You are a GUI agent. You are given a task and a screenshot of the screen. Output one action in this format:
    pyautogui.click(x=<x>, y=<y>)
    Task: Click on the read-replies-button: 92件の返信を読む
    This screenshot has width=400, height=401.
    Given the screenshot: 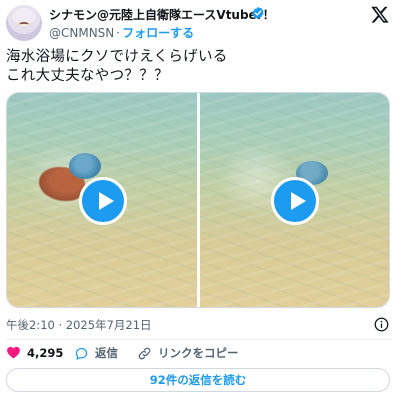 What is the action you would take?
    pyautogui.click(x=198, y=380)
    